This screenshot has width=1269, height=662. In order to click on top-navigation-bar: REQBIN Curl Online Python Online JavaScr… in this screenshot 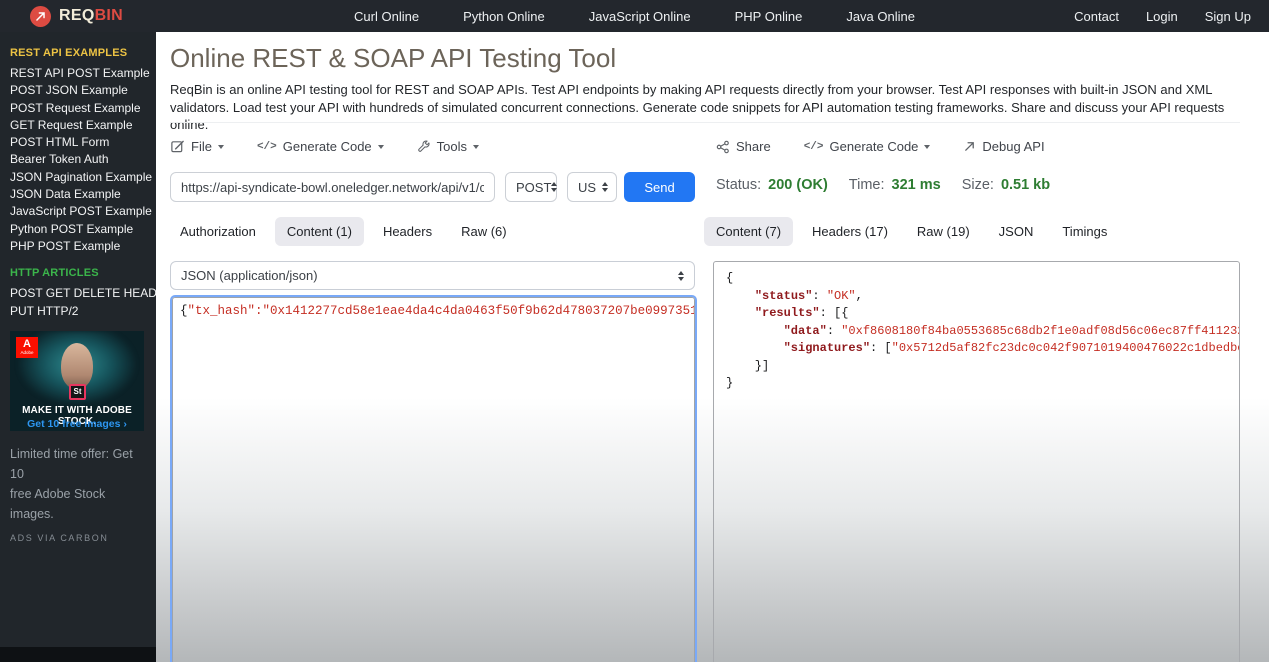, I will do `click(634, 16)`.